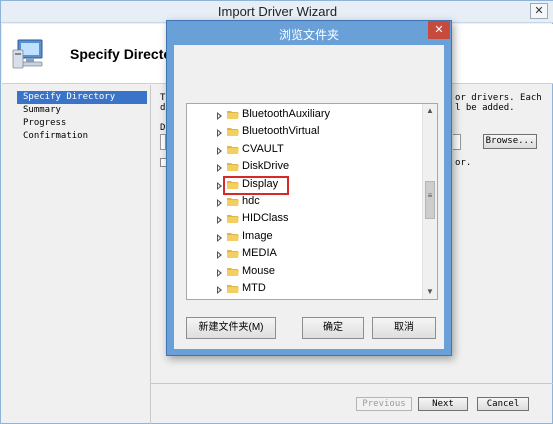 The image size is (553, 424). Describe the element at coordinates (263, 148) in the screenshot. I see `folder-name-label: CVAULT` at that location.